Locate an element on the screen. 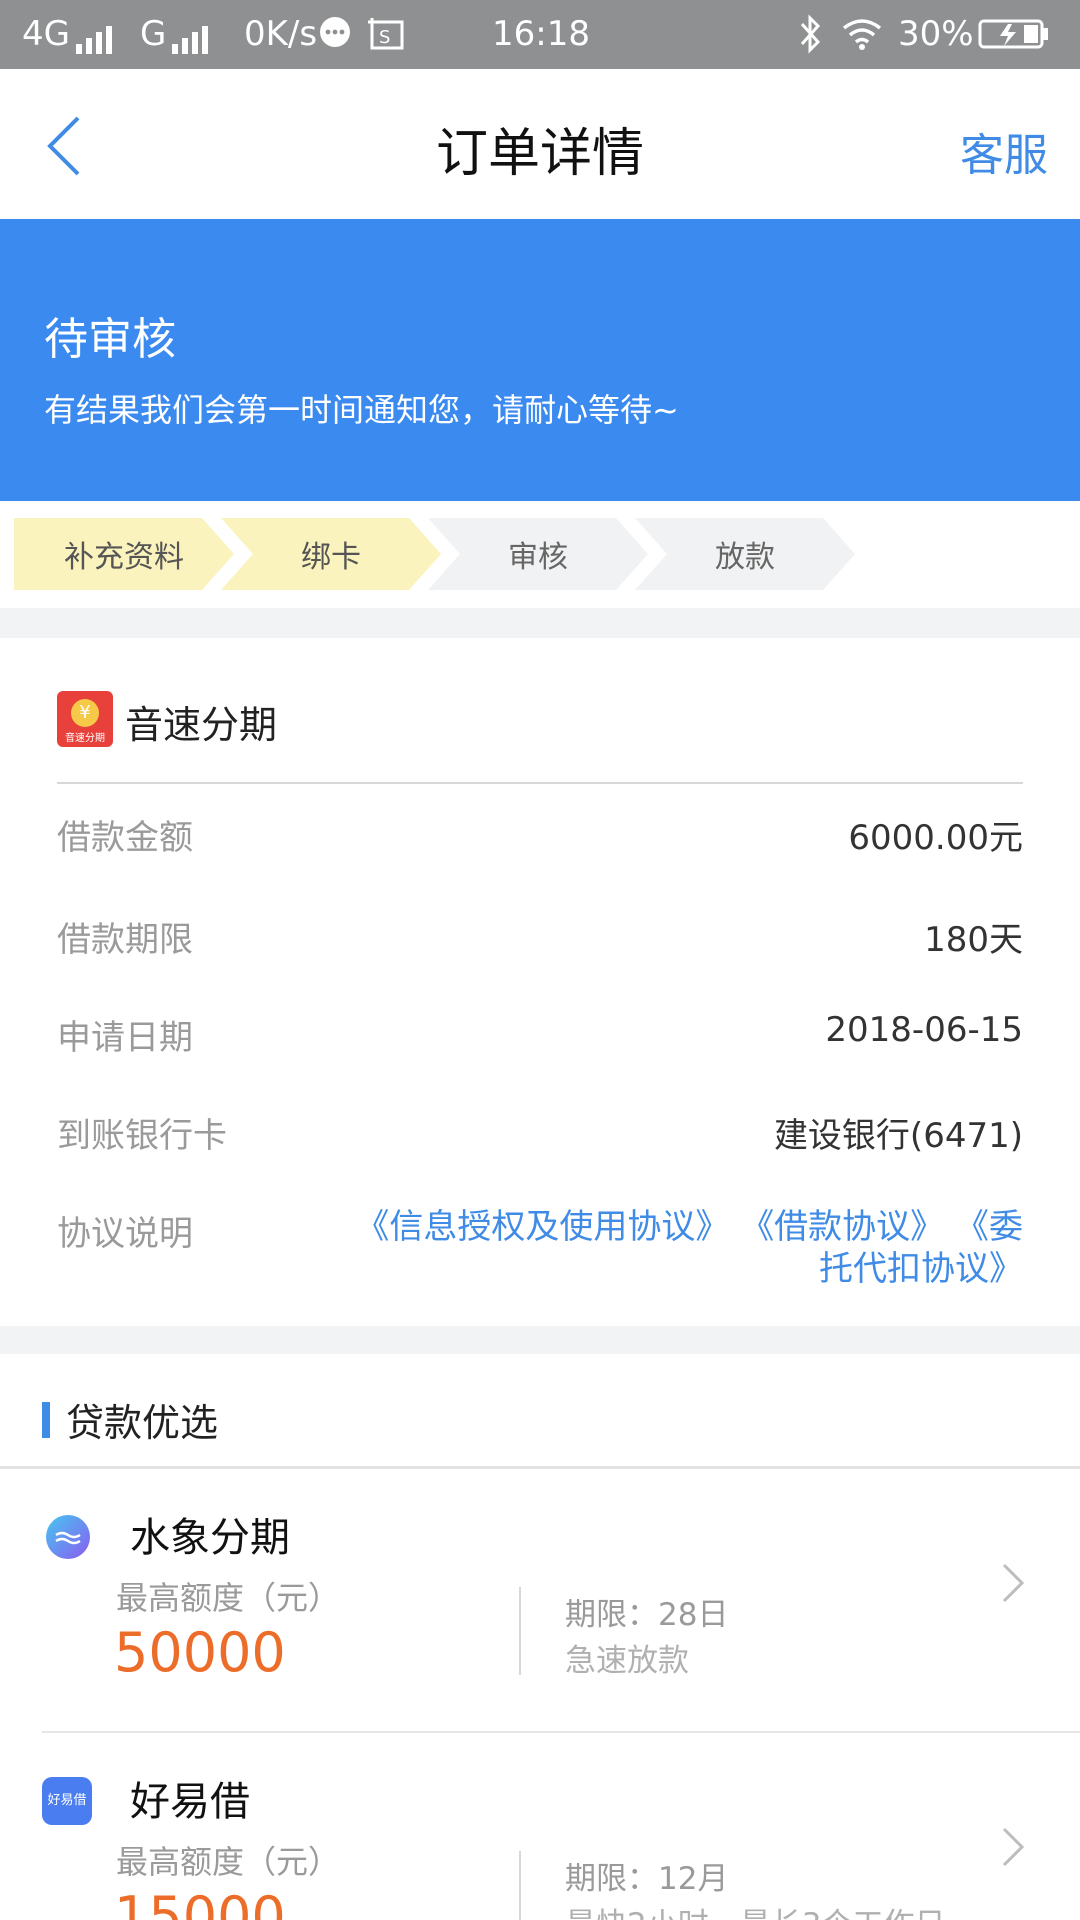 The image size is (1080, 1920). detail-label: 借款期限 is located at coordinates (125, 940).